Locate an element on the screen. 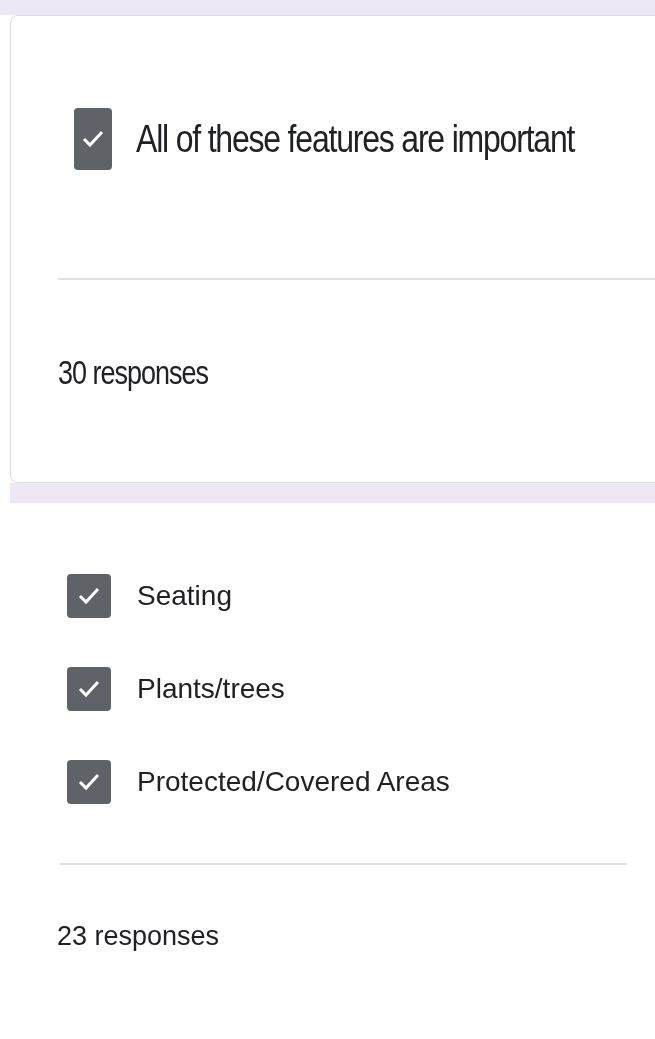 The image size is (655, 1039). response-count: 23 responses is located at coordinates (139, 936).